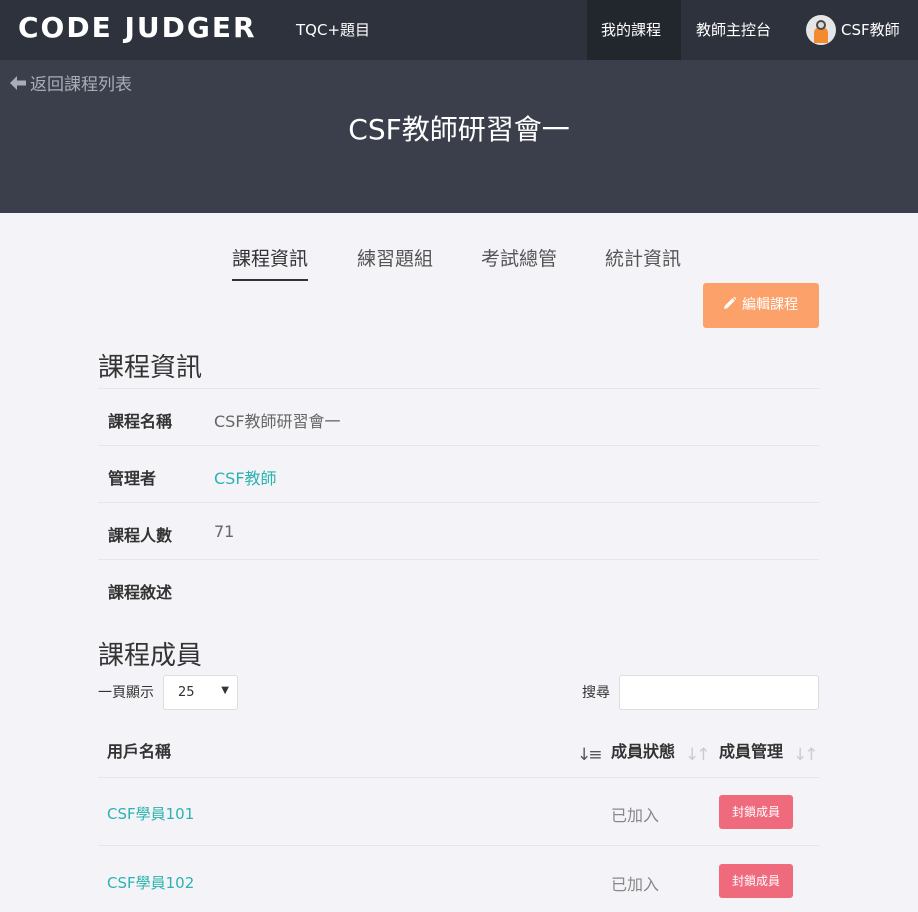  I want to click on table-row: CSF學員102 已加入 封鎖成員, so click(458, 879).